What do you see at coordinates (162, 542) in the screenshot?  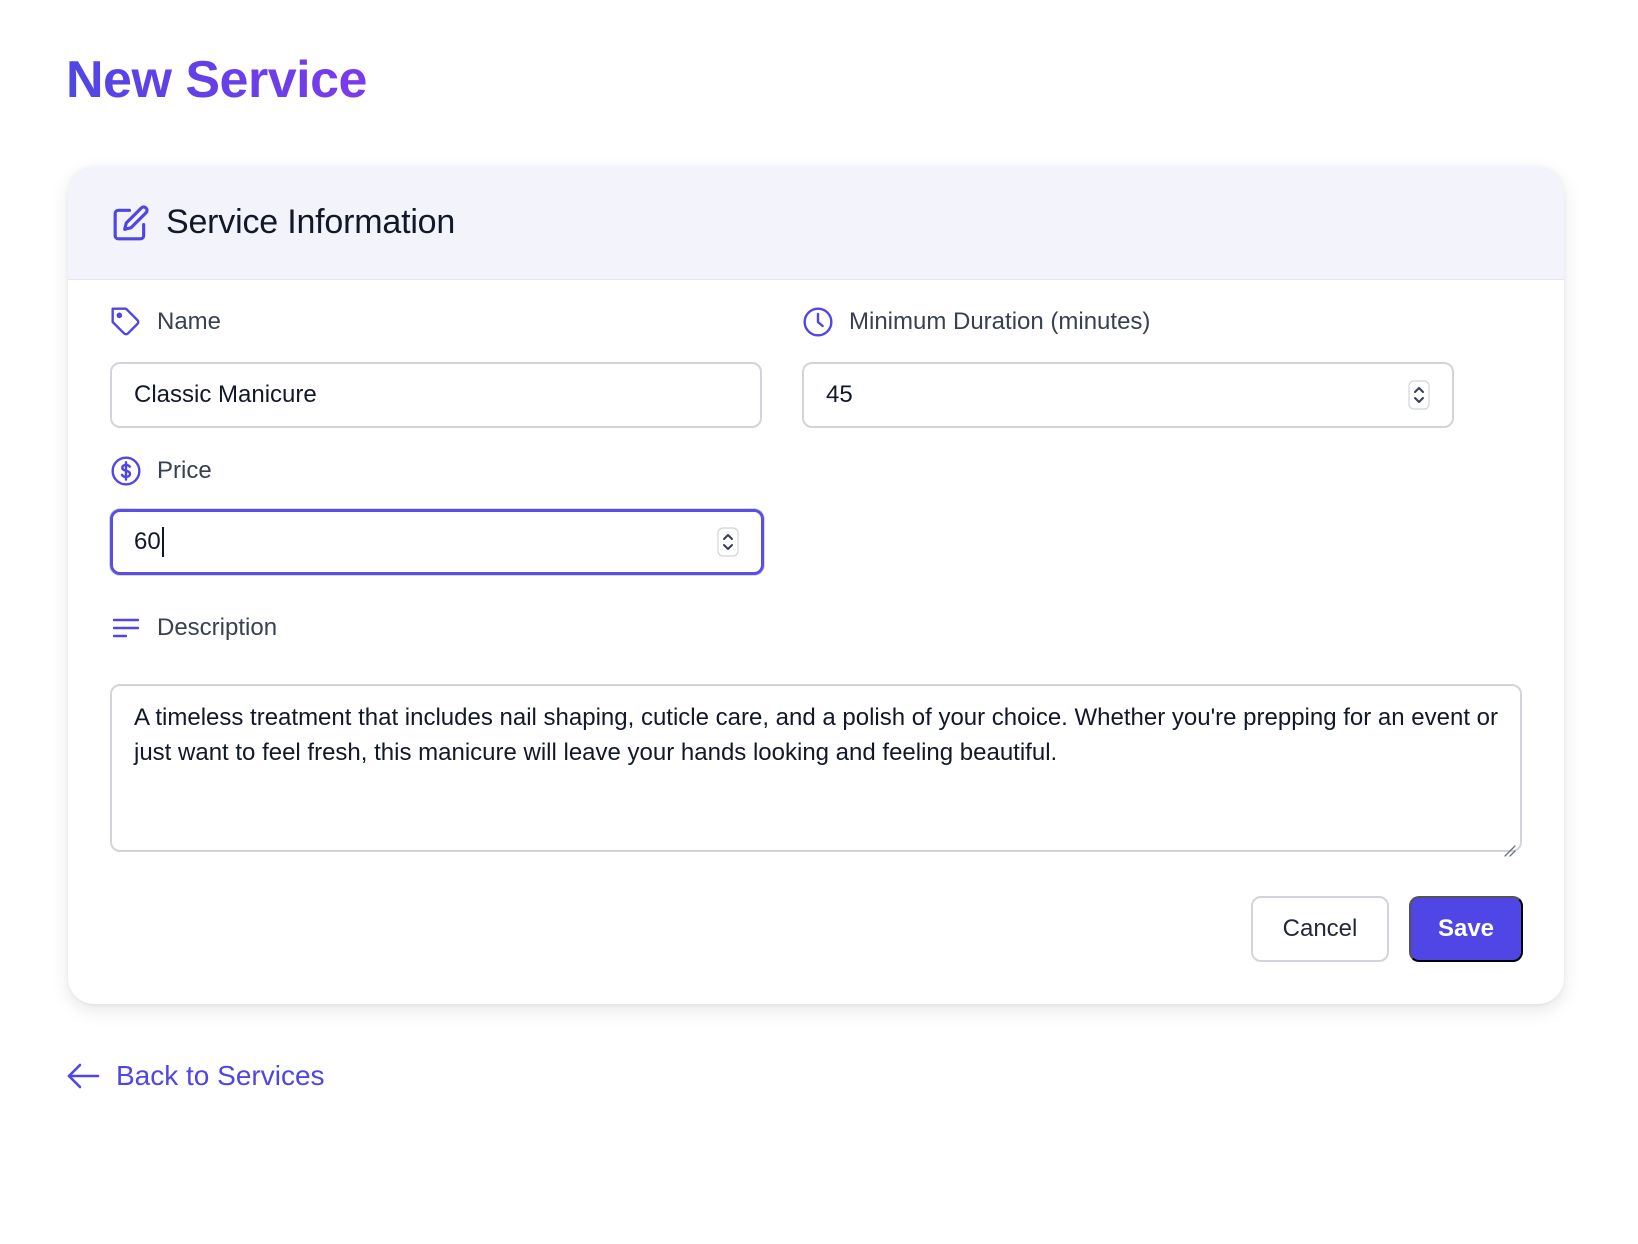 I see `text-caret` at bounding box center [162, 542].